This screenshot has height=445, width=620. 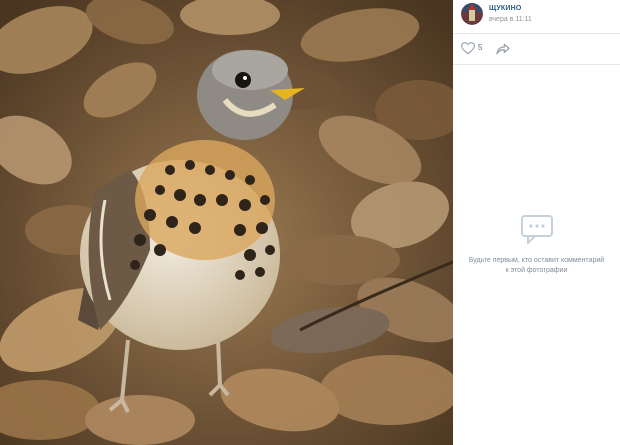 What do you see at coordinates (480, 47) in the screenshot?
I see `like-count: 5` at bounding box center [480, 47].